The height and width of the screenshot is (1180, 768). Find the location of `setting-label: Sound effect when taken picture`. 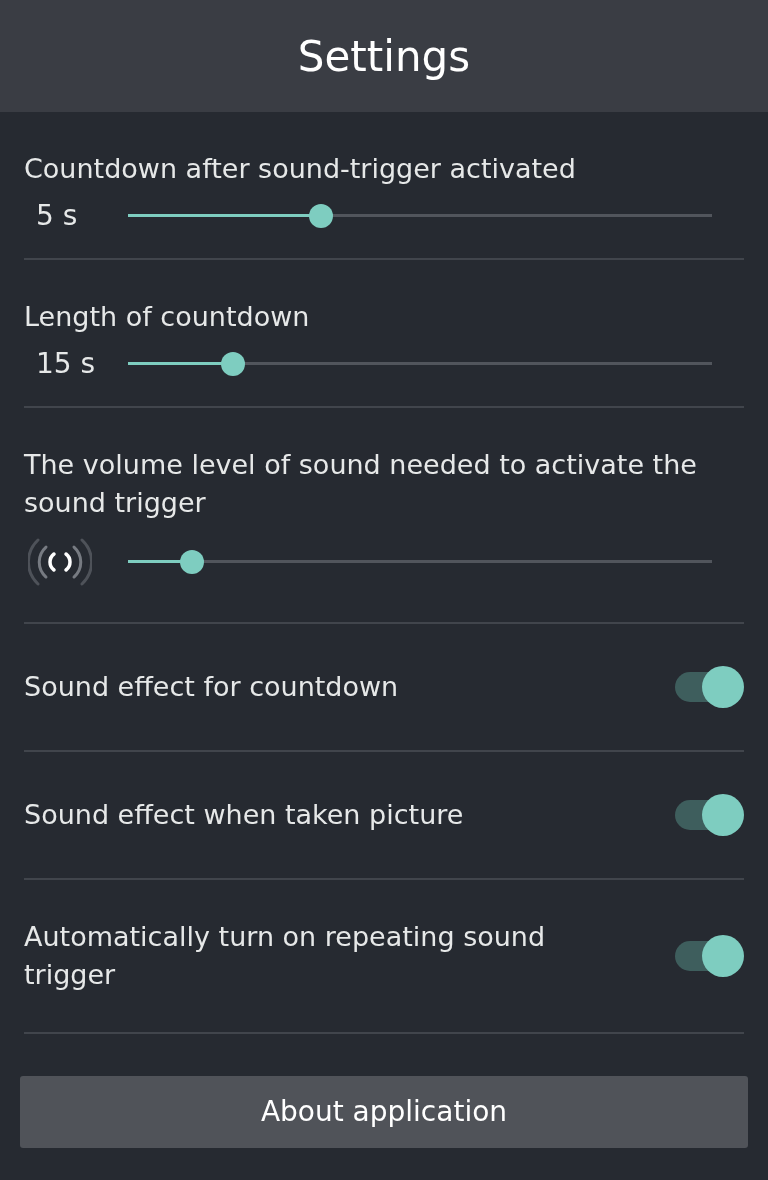

setting-label: Sound effect when taken picture is located at coordinates (244, 815).